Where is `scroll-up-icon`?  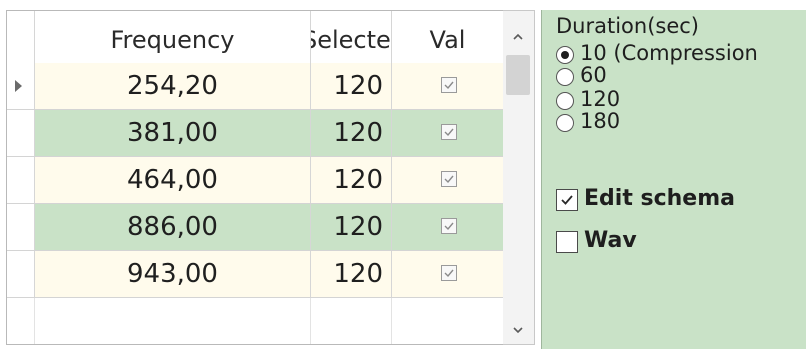
scroll-up-icon is located at coordinates (518, 36).